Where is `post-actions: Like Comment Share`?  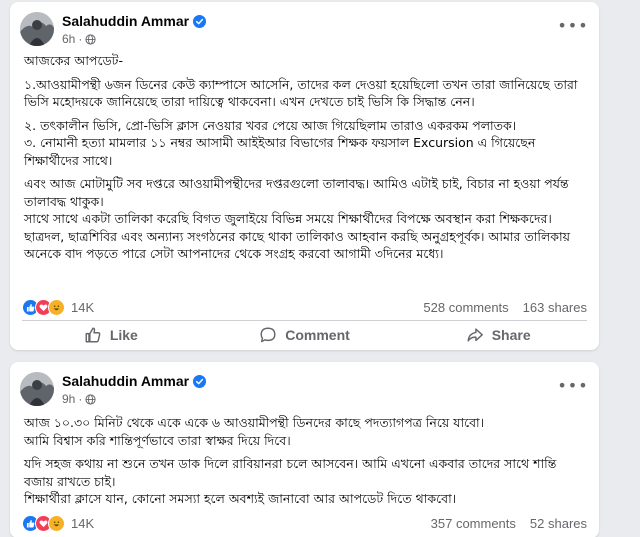 post-actions: Like Comment Share is located at coordinates (304, 335).